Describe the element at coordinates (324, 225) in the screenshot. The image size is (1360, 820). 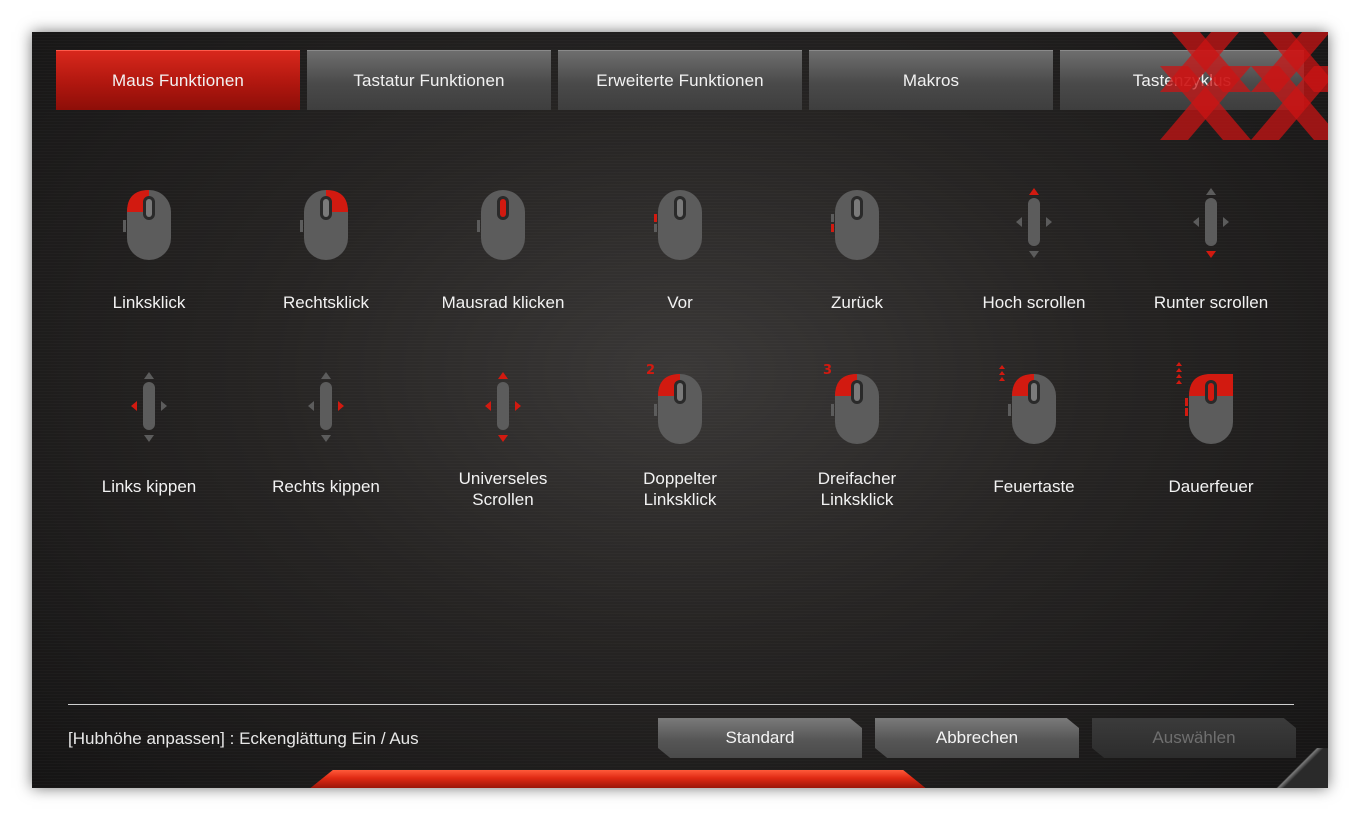
I see `mouse-right-click-icon` at that location.